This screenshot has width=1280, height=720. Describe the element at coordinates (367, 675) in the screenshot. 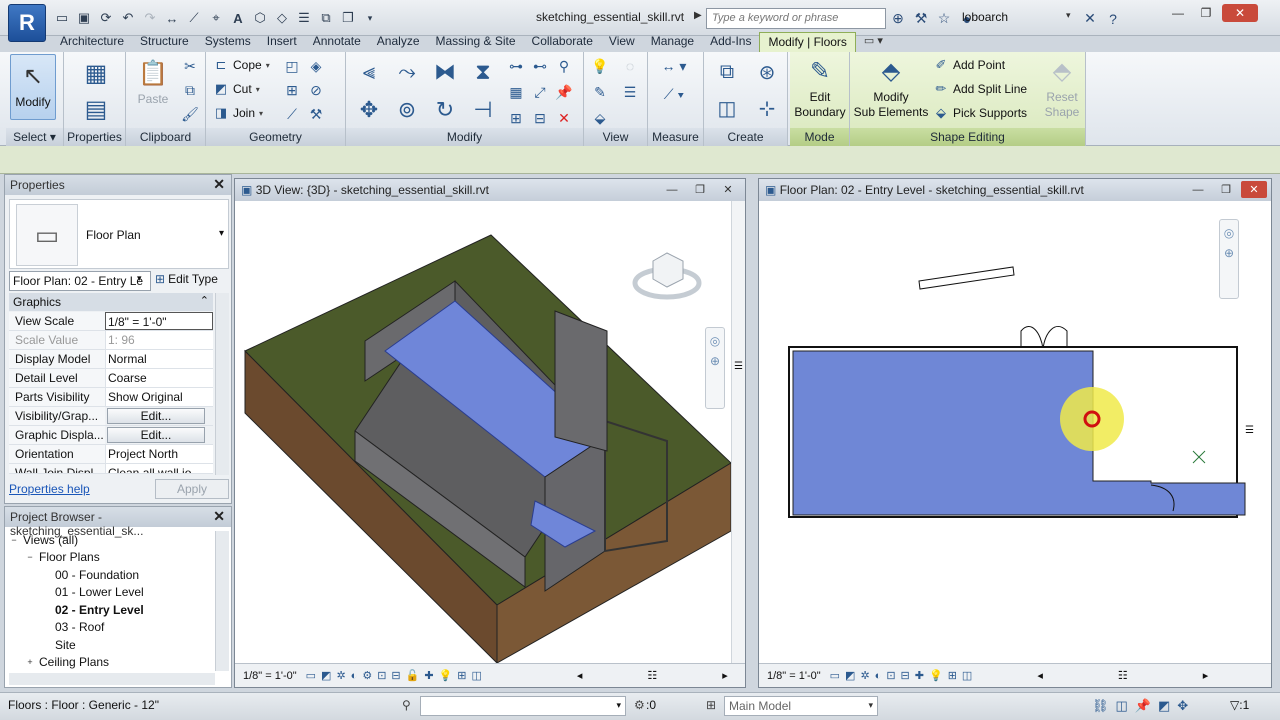

I see `render-icon: ⚙` at that location.